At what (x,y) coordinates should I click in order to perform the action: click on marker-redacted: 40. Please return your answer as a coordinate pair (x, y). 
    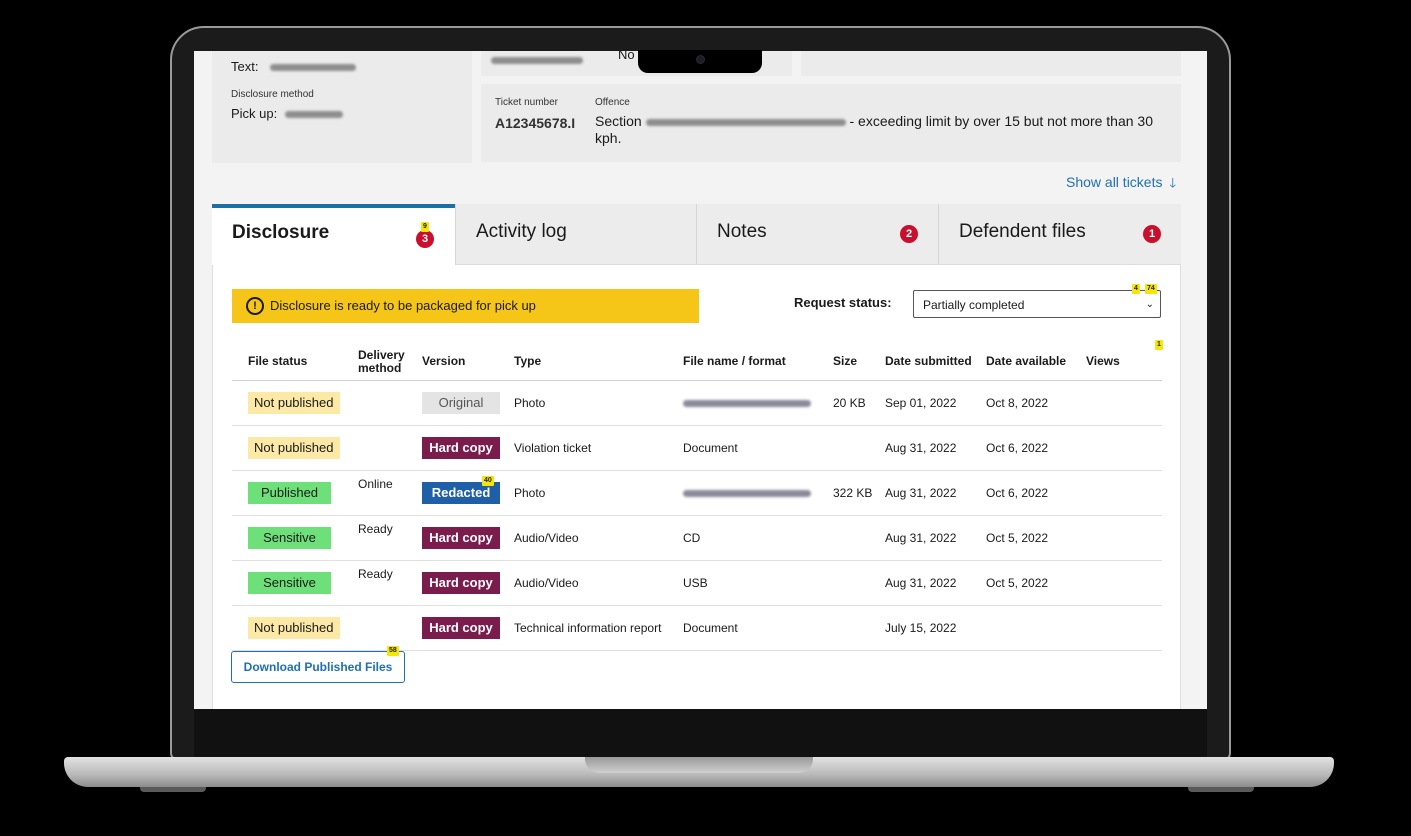
    Looking at the image, I should click on (488, 481).